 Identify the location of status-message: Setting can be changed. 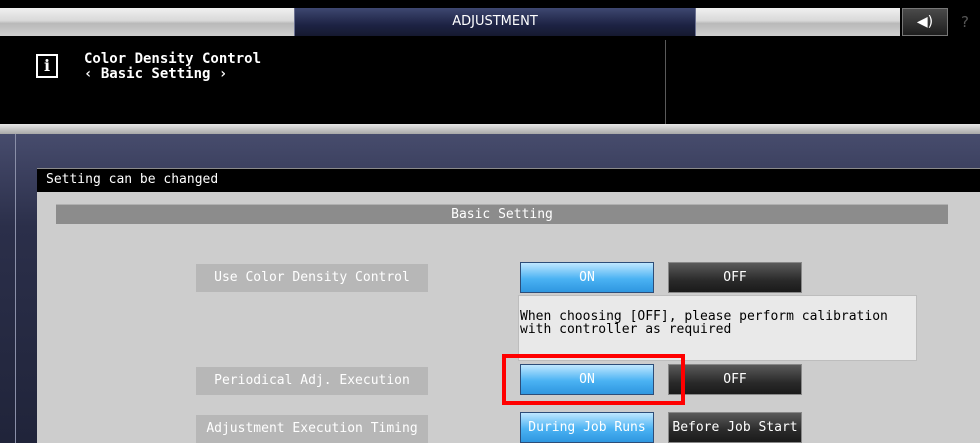
(132, 179).